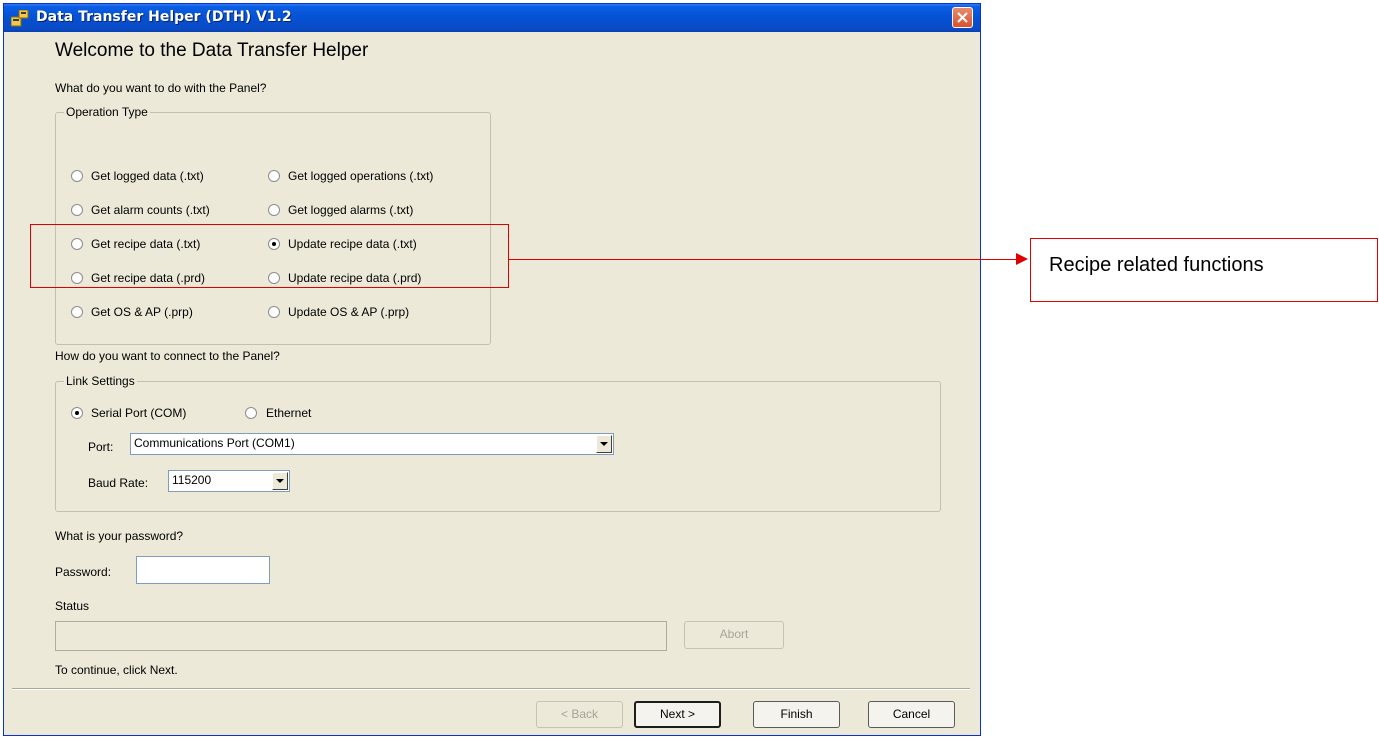 The height and width of the screenshot is (738, 1379). Describe the element at coordinates (579, 714) in the screenshot. I see `back-button: < Back` at that location.